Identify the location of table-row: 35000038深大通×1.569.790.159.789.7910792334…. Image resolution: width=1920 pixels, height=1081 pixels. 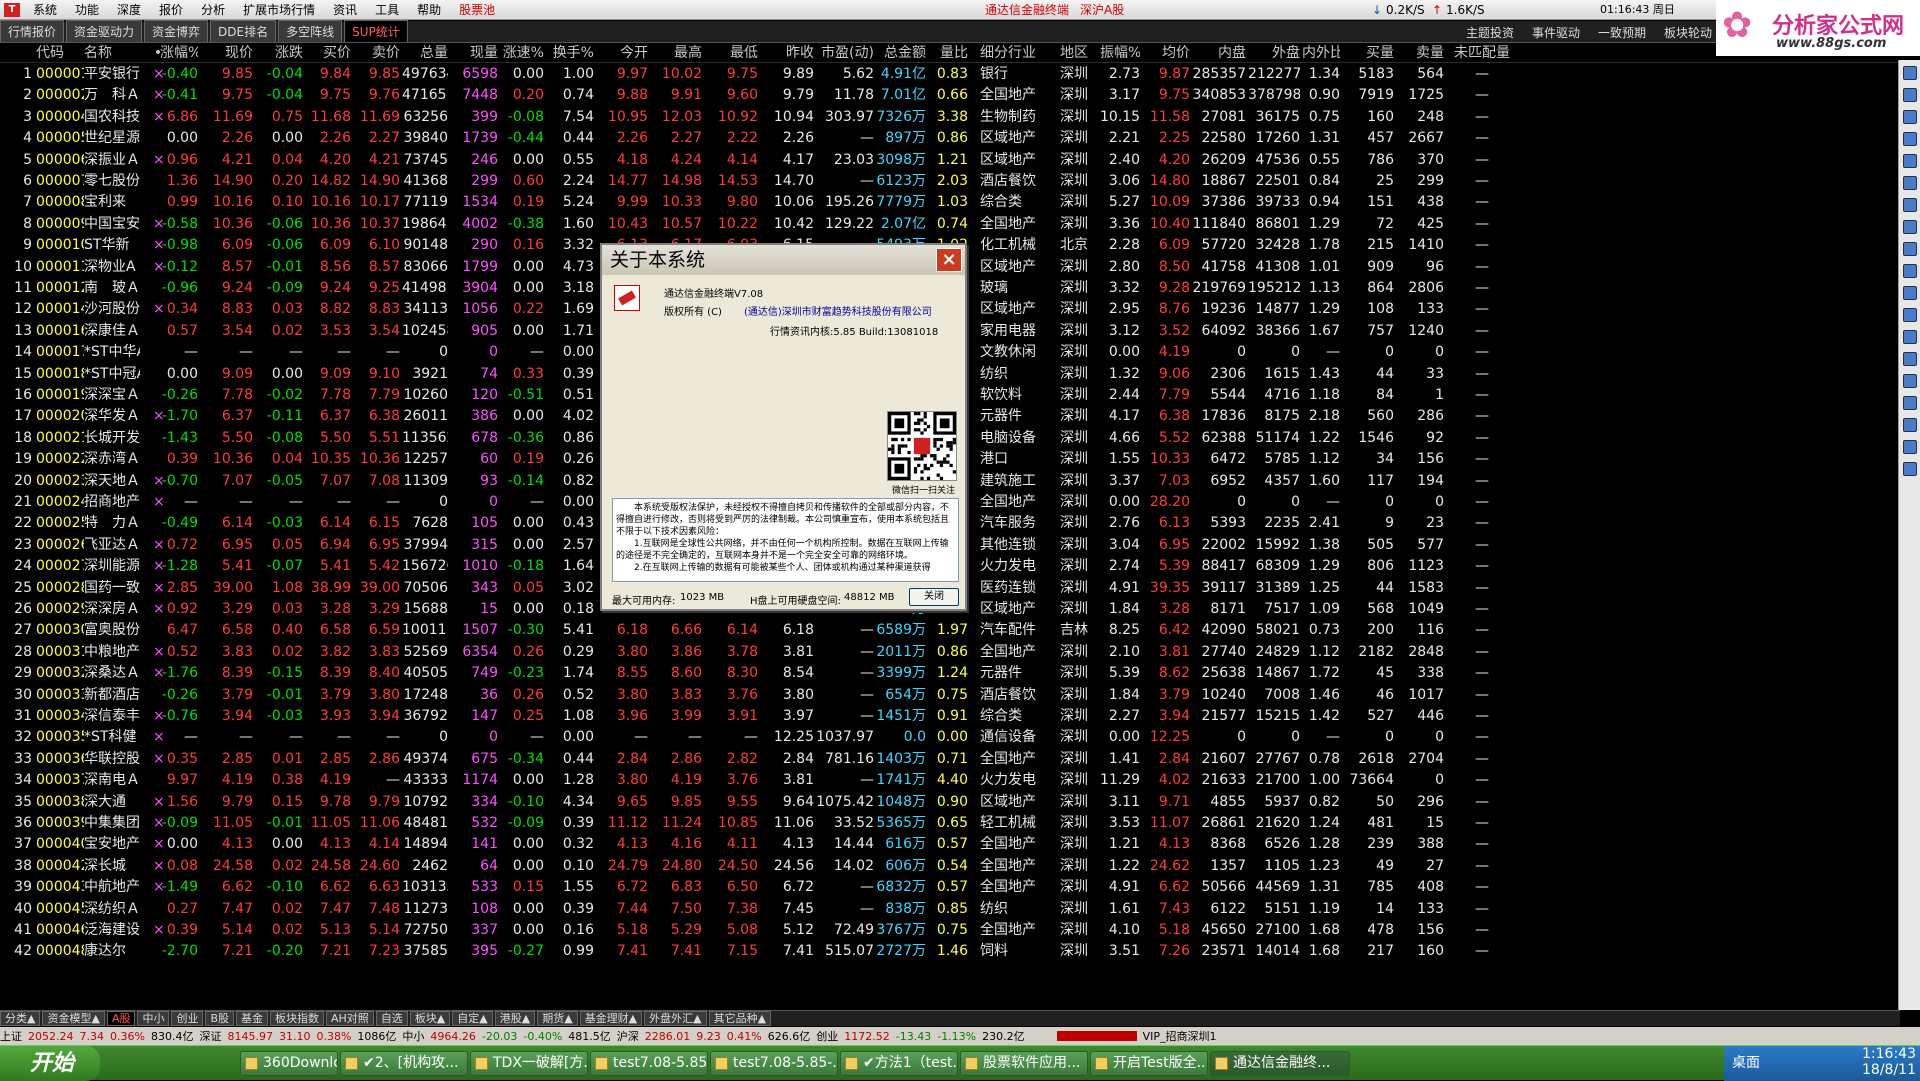
(950, 802).